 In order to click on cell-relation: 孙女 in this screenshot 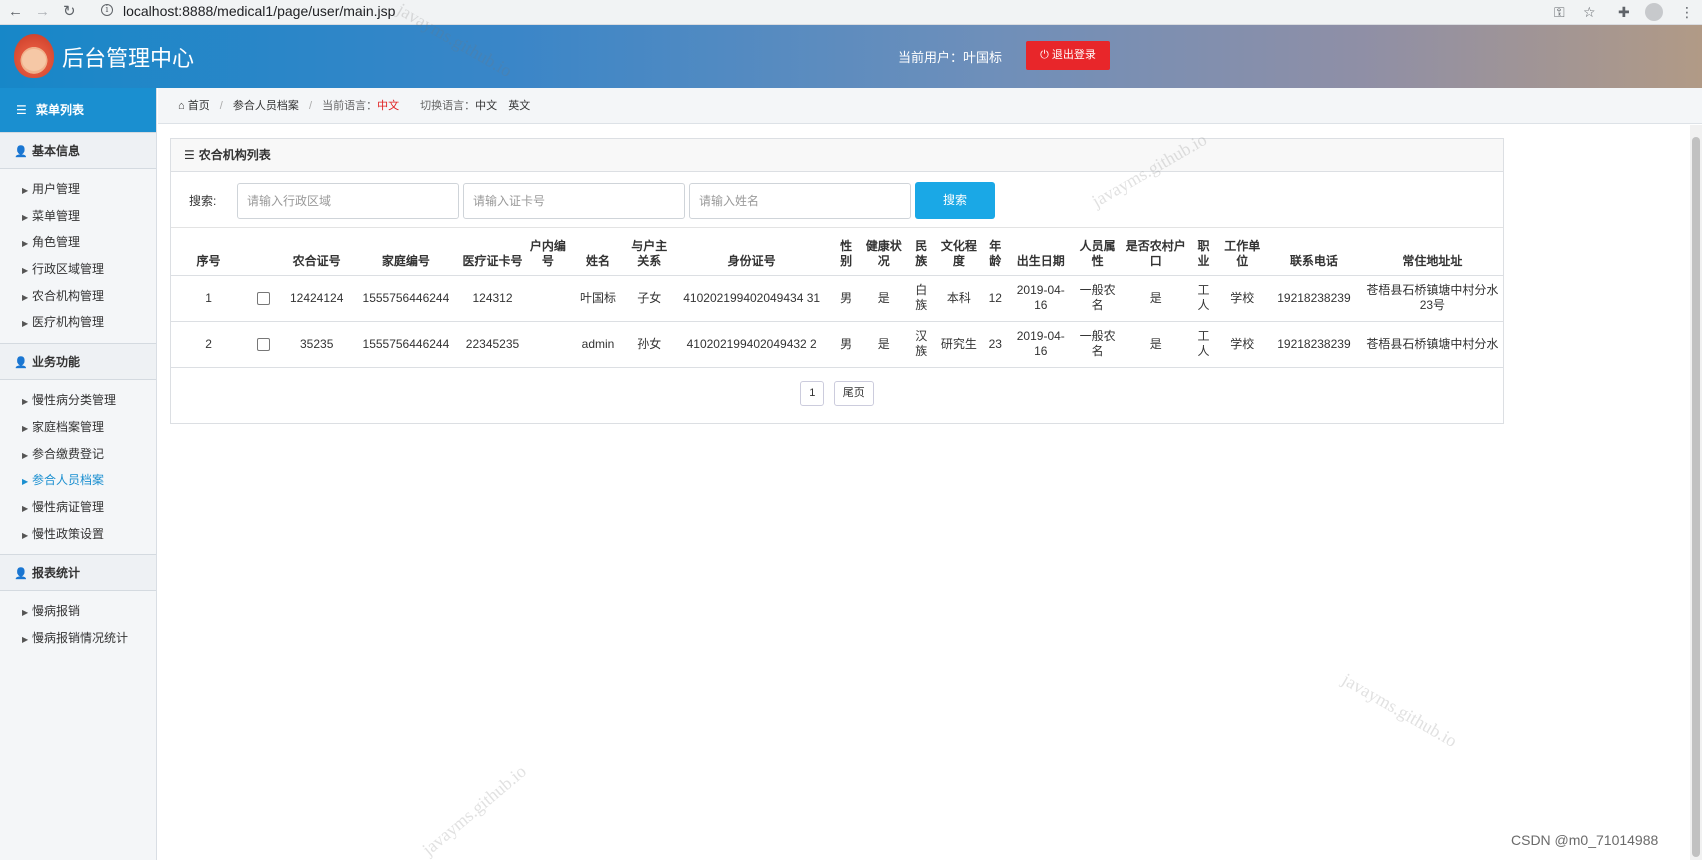, I will do `click(649, 344)`.